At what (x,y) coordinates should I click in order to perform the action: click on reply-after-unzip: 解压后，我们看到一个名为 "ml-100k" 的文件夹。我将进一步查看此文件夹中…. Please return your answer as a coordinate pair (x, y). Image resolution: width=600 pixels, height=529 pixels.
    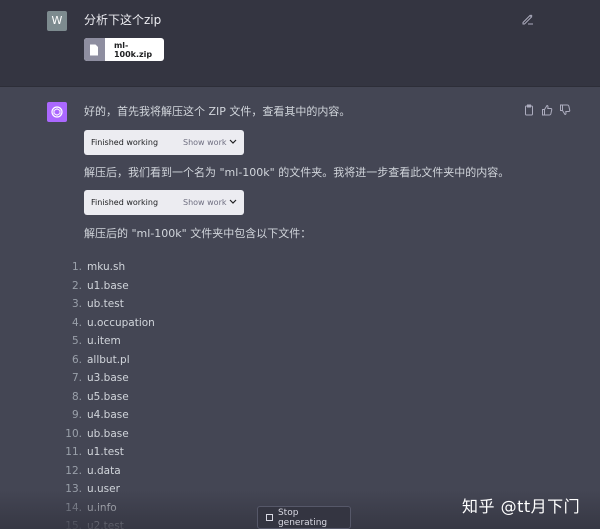
    Looking at the image, I should click on (297, 172).